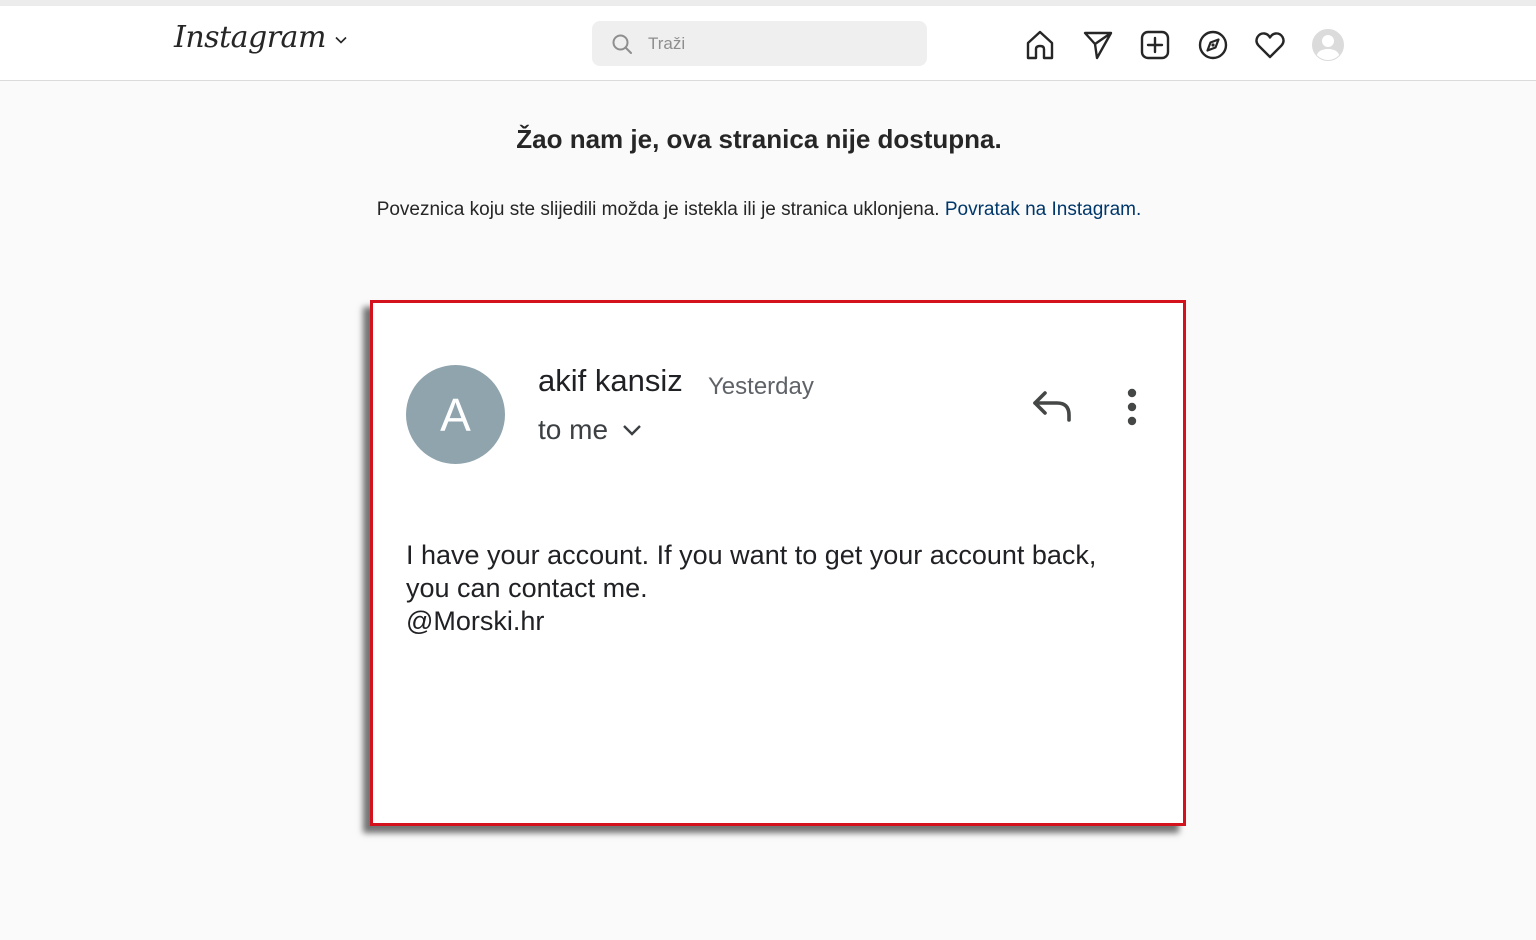 This screenshot has height=940, width=1536. Describe the element at coordinates (610, 380) in the screenshot. I see `sender-name: akif kansiz` at that location.